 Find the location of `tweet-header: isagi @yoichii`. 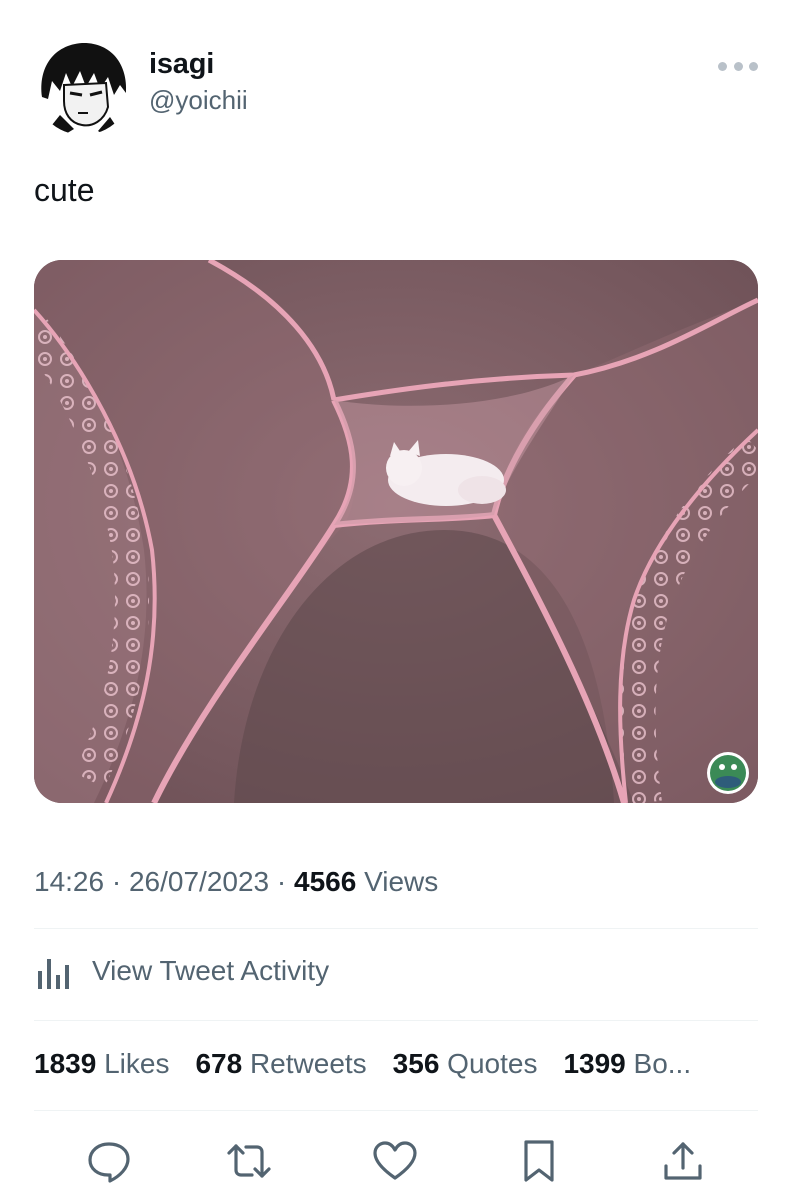

tweet-header: isagi @yoichii is located at coordinates (397, 85).